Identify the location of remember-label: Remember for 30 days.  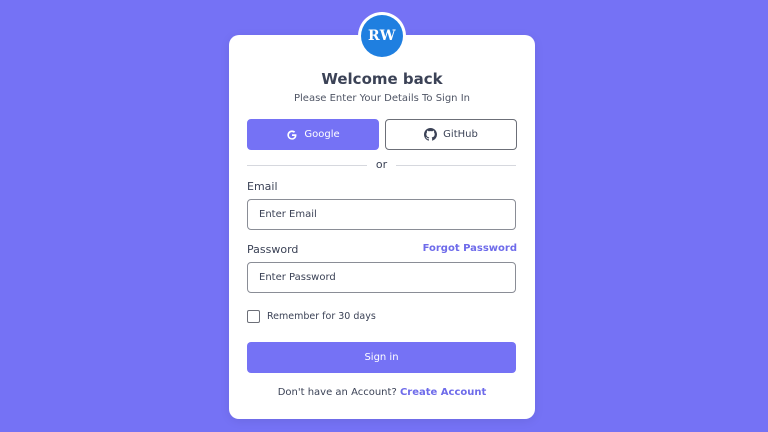
(321, 316).